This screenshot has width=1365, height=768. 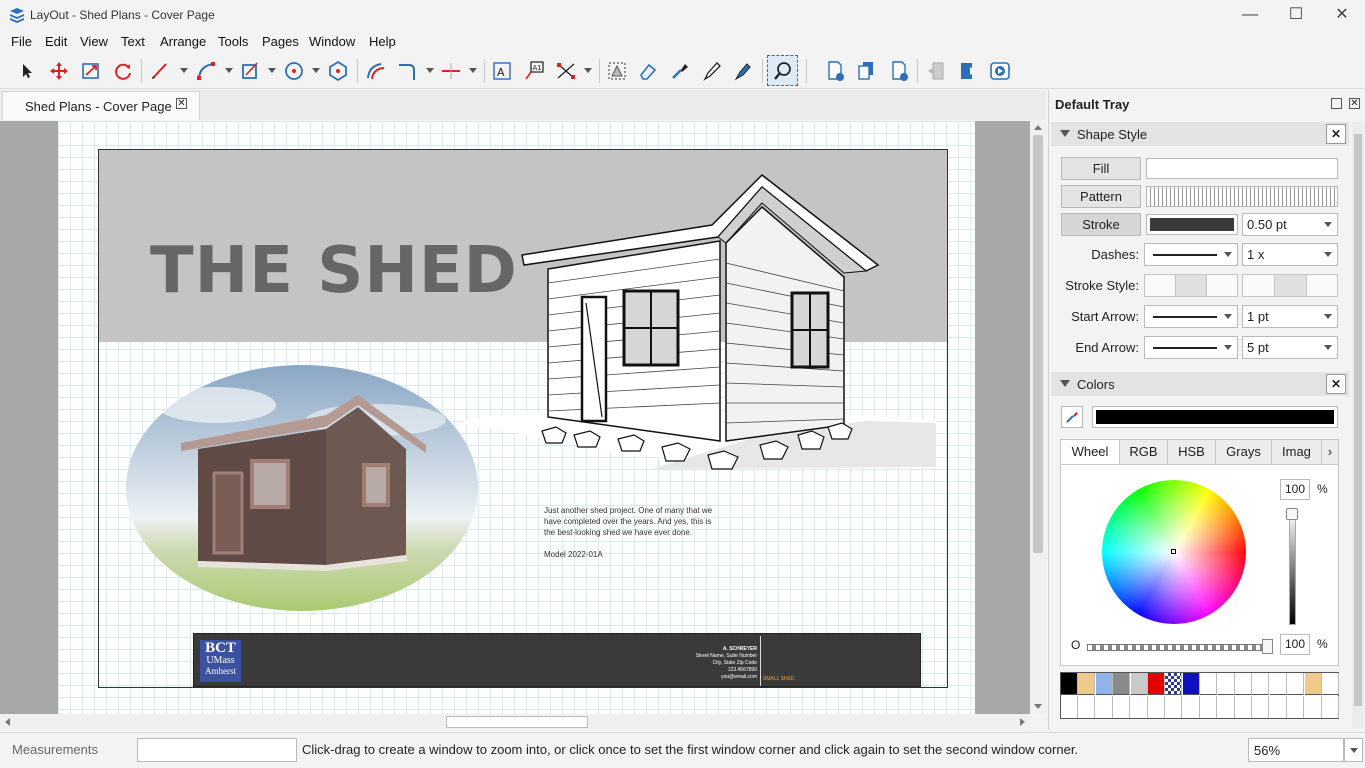 I want to click on close-tab-icon: ✕, so click(x=181, y=103).